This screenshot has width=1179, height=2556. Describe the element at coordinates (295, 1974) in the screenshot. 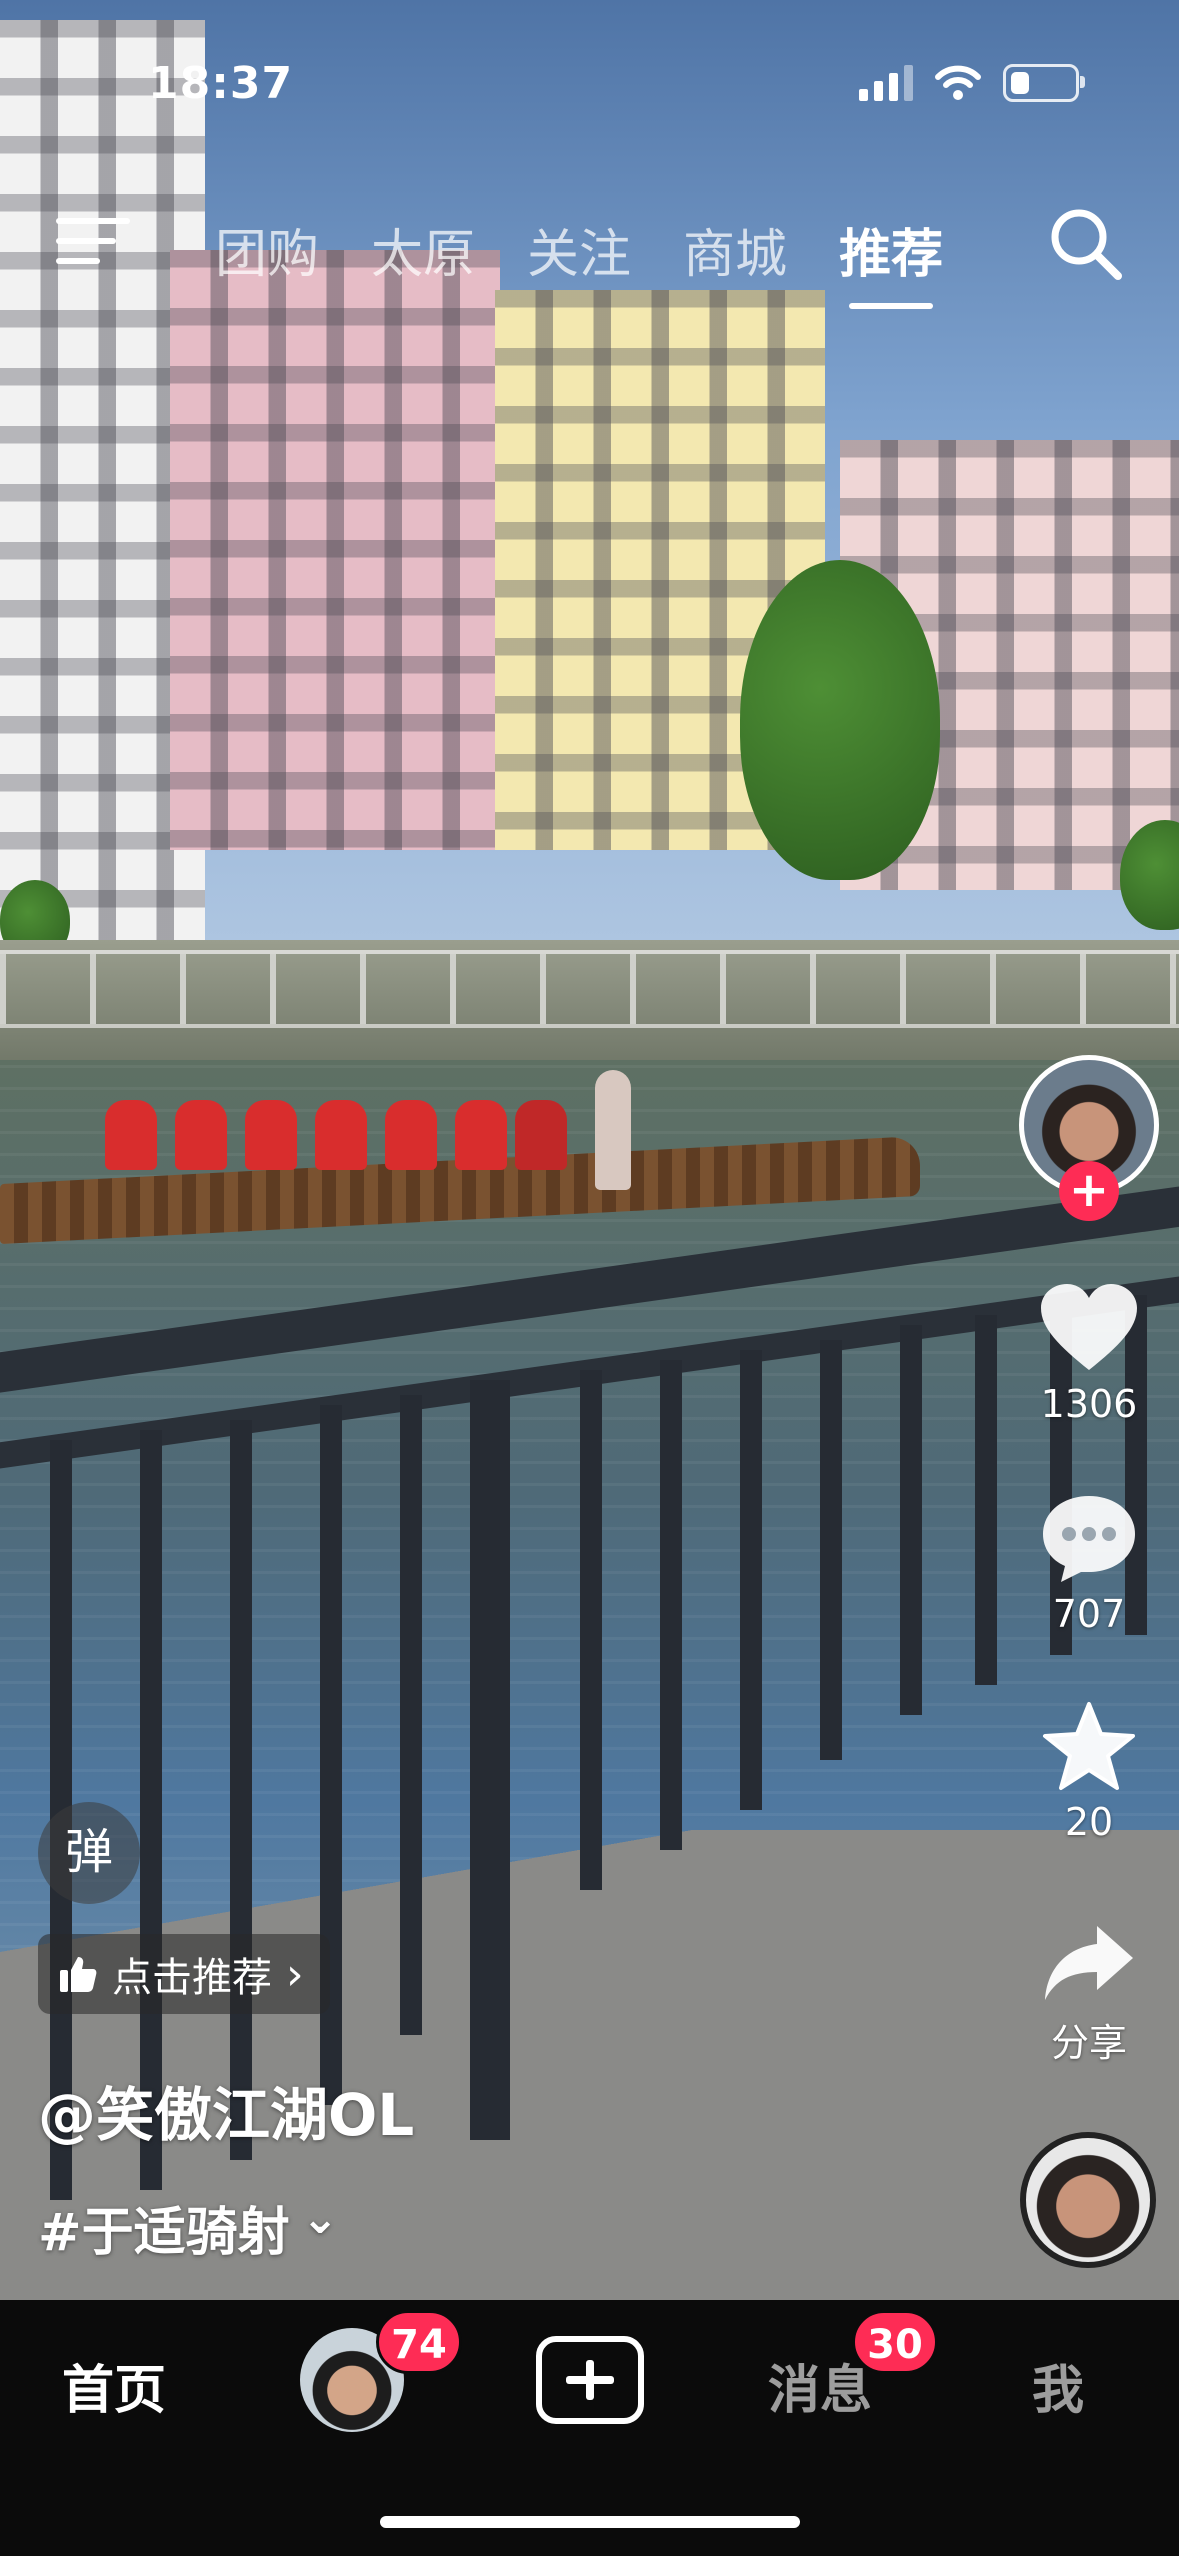

I see `chevron-right-icon: ›` at that location.